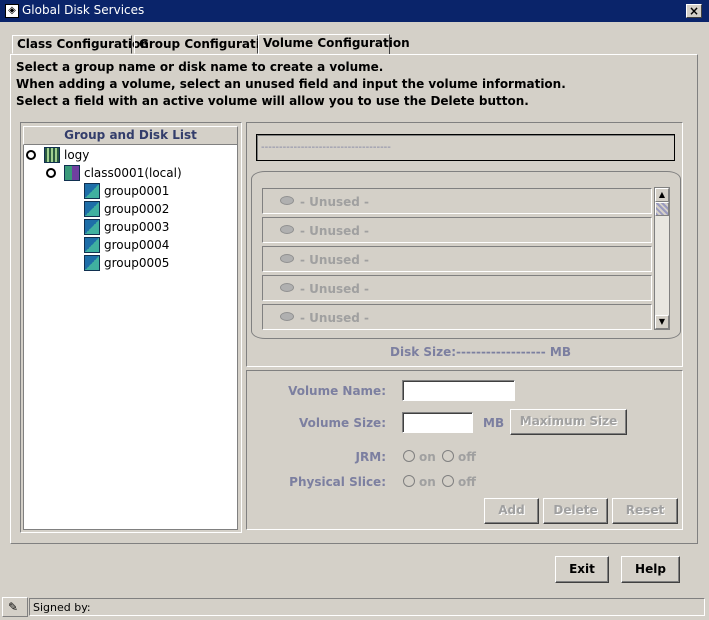 Image resolution: width=709 pixels, height=620 pixels. I want to click on tree-header: Group and Disk List, so click(130, 135).